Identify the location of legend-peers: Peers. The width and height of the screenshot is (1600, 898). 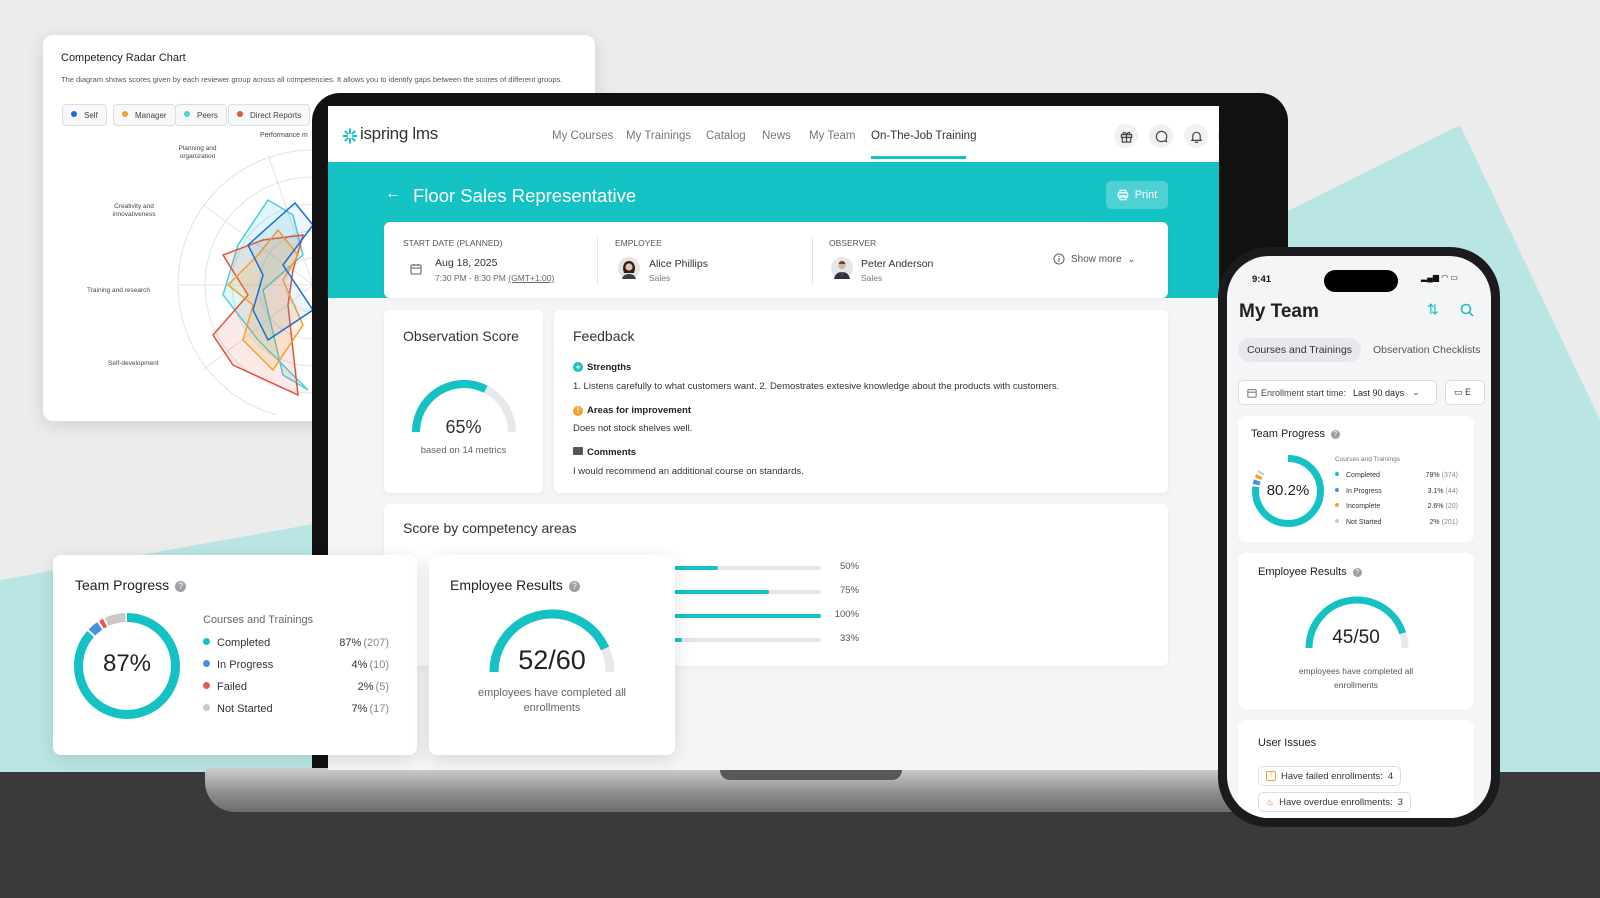
(201, 115).